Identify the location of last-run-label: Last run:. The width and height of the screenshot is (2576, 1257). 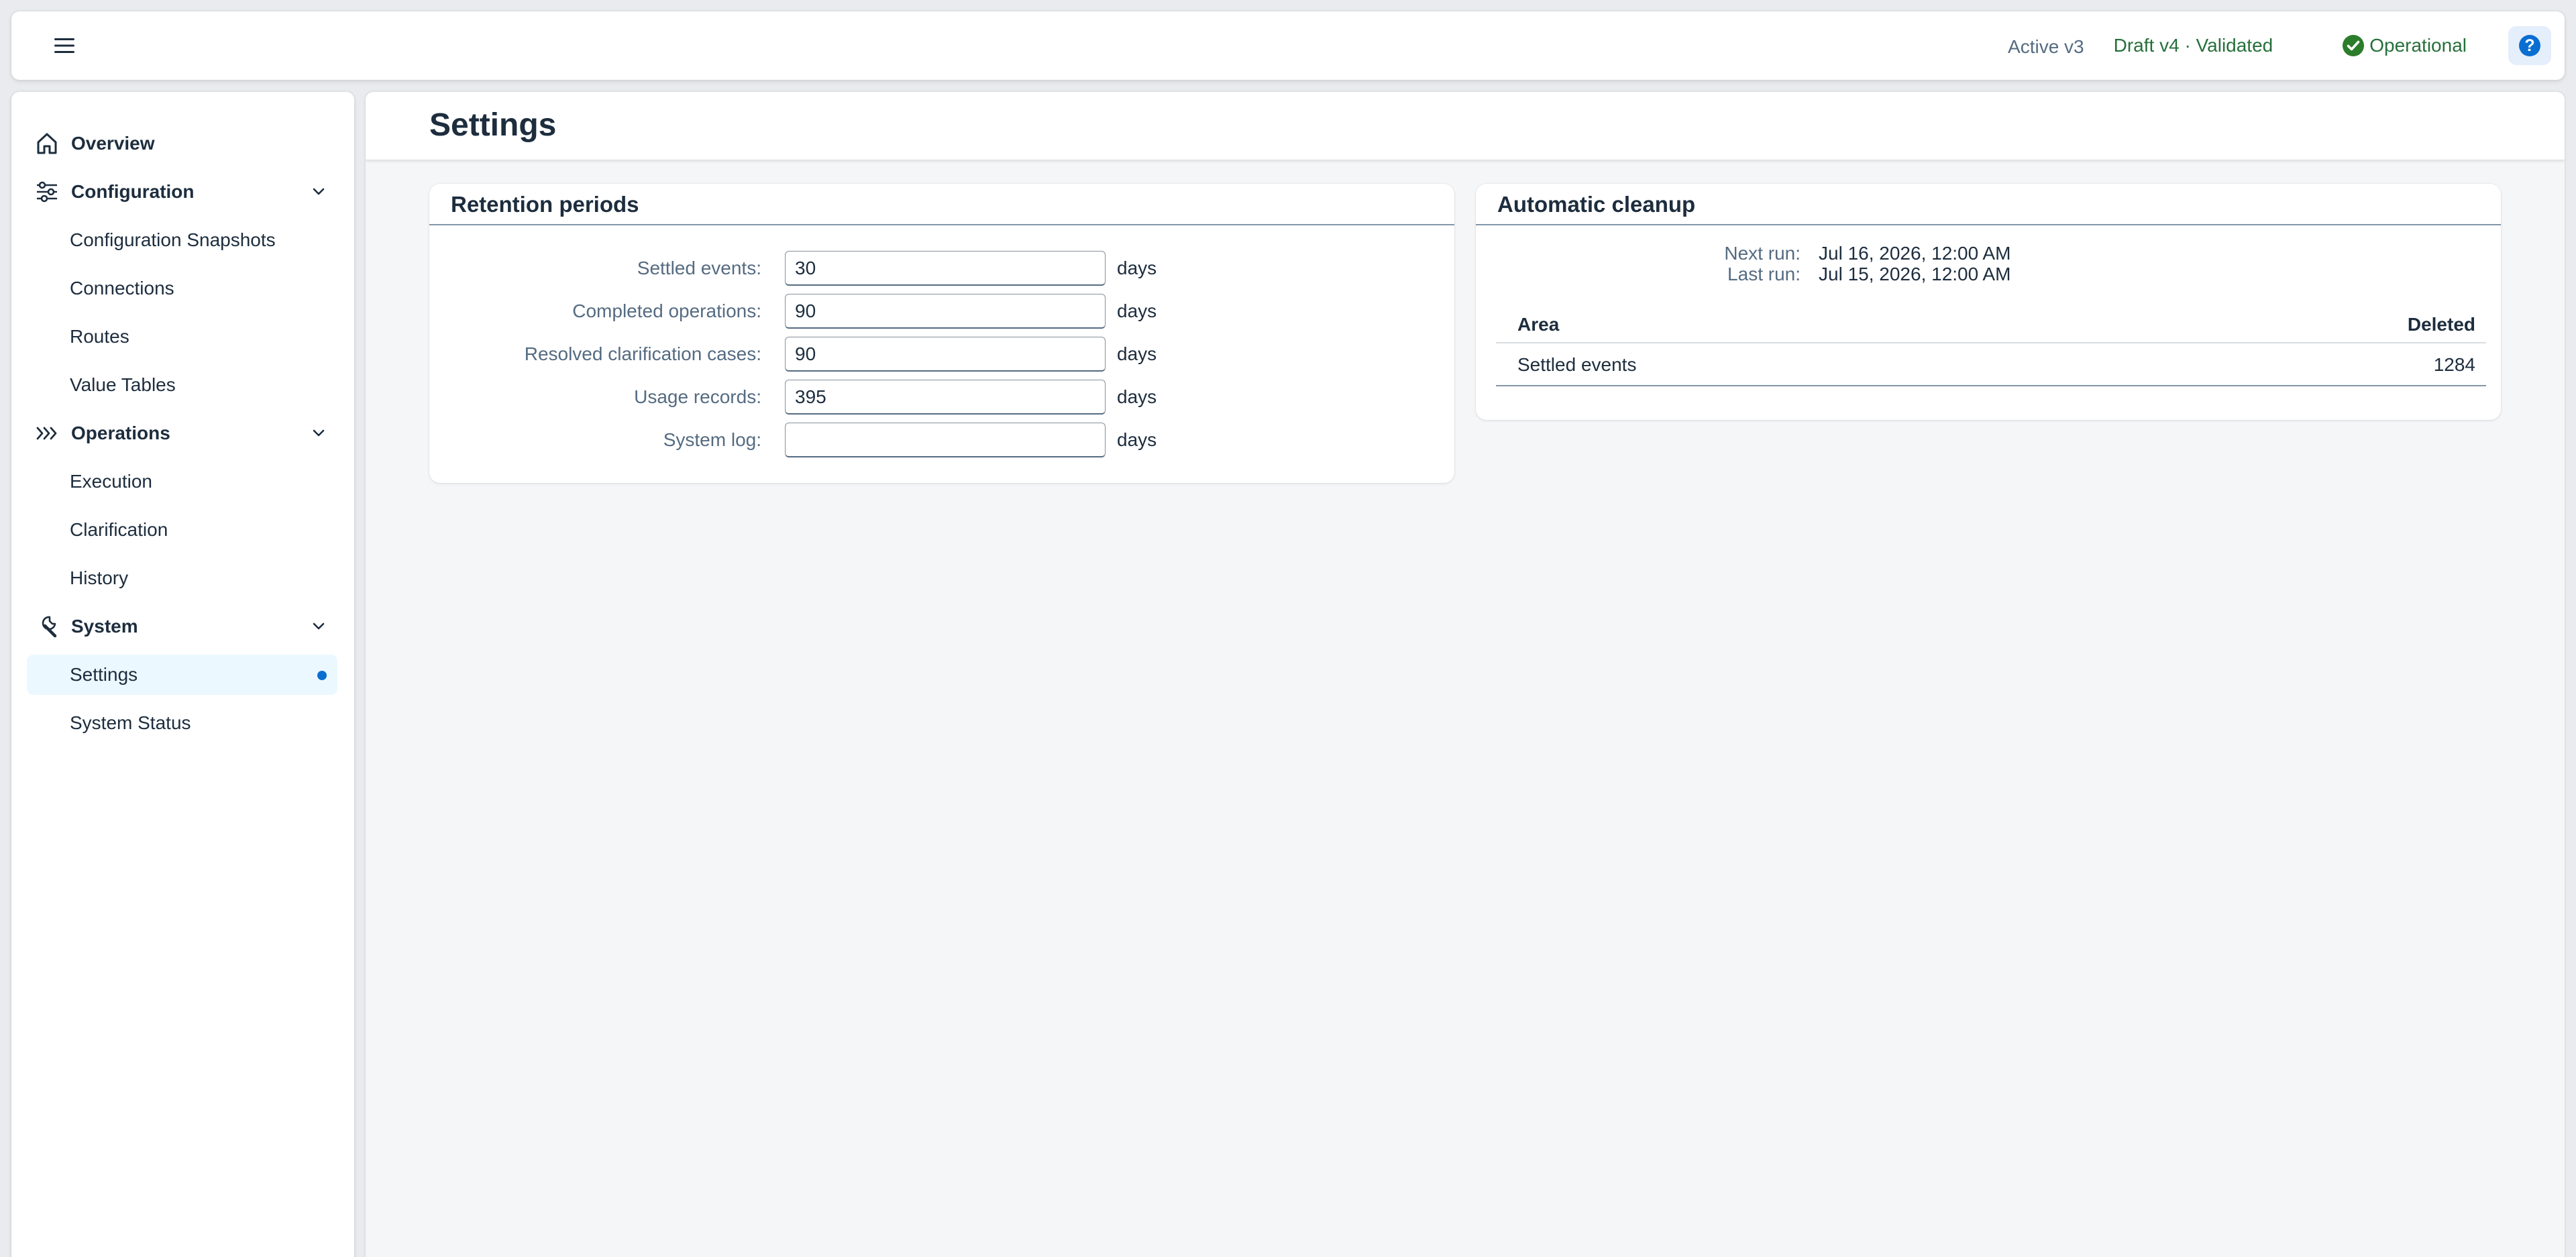
(1764, 274).